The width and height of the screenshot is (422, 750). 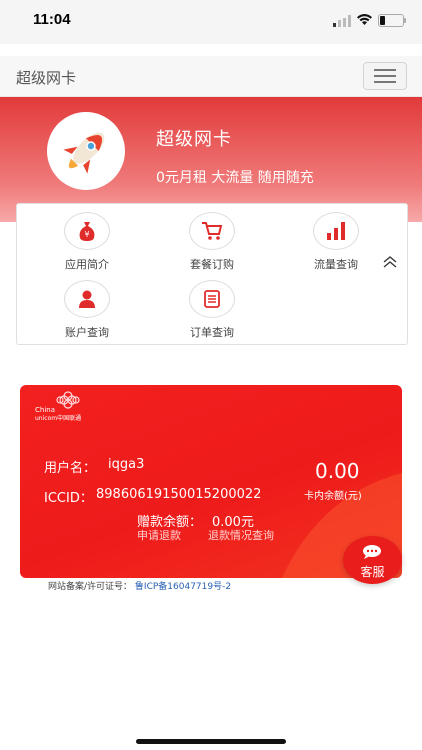 I want to click on username-label: 用户名：, so click(x=70, y=468).